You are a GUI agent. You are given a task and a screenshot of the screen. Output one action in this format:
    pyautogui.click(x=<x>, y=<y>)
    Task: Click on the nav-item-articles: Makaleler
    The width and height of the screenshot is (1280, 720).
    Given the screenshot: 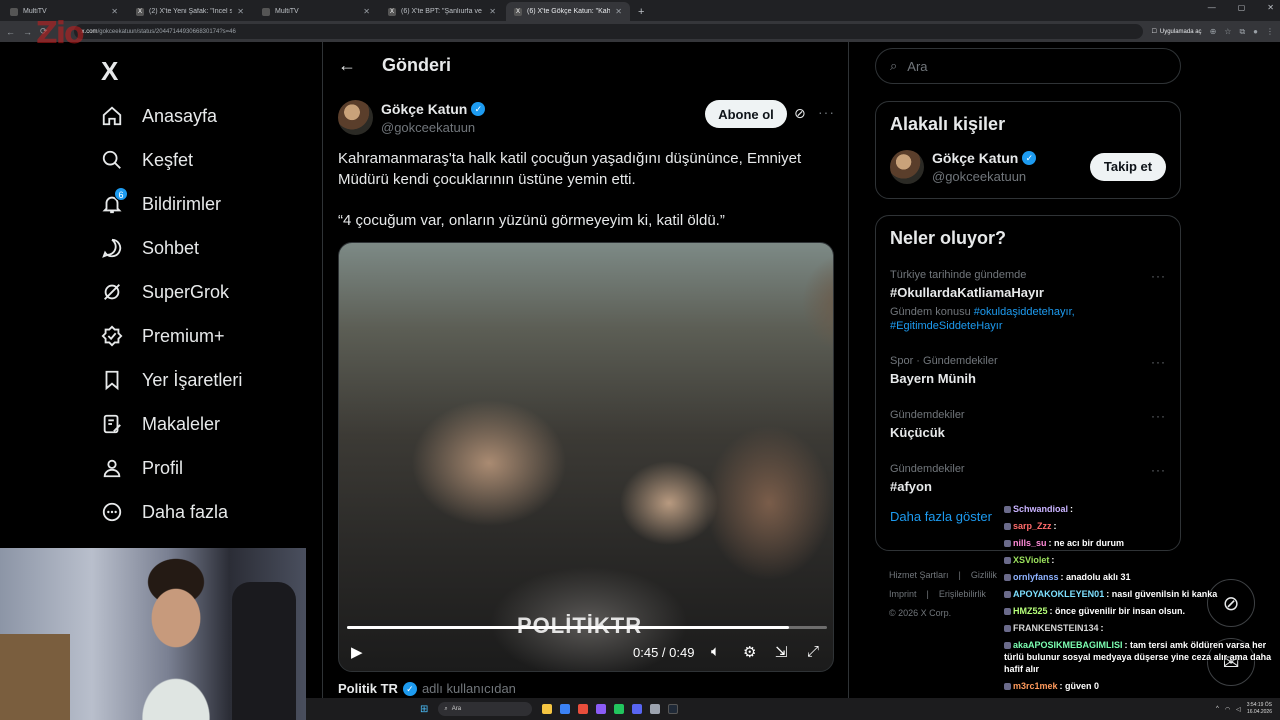 What is the action you would take?
    pyautogui.click(x=160, y=424)
    